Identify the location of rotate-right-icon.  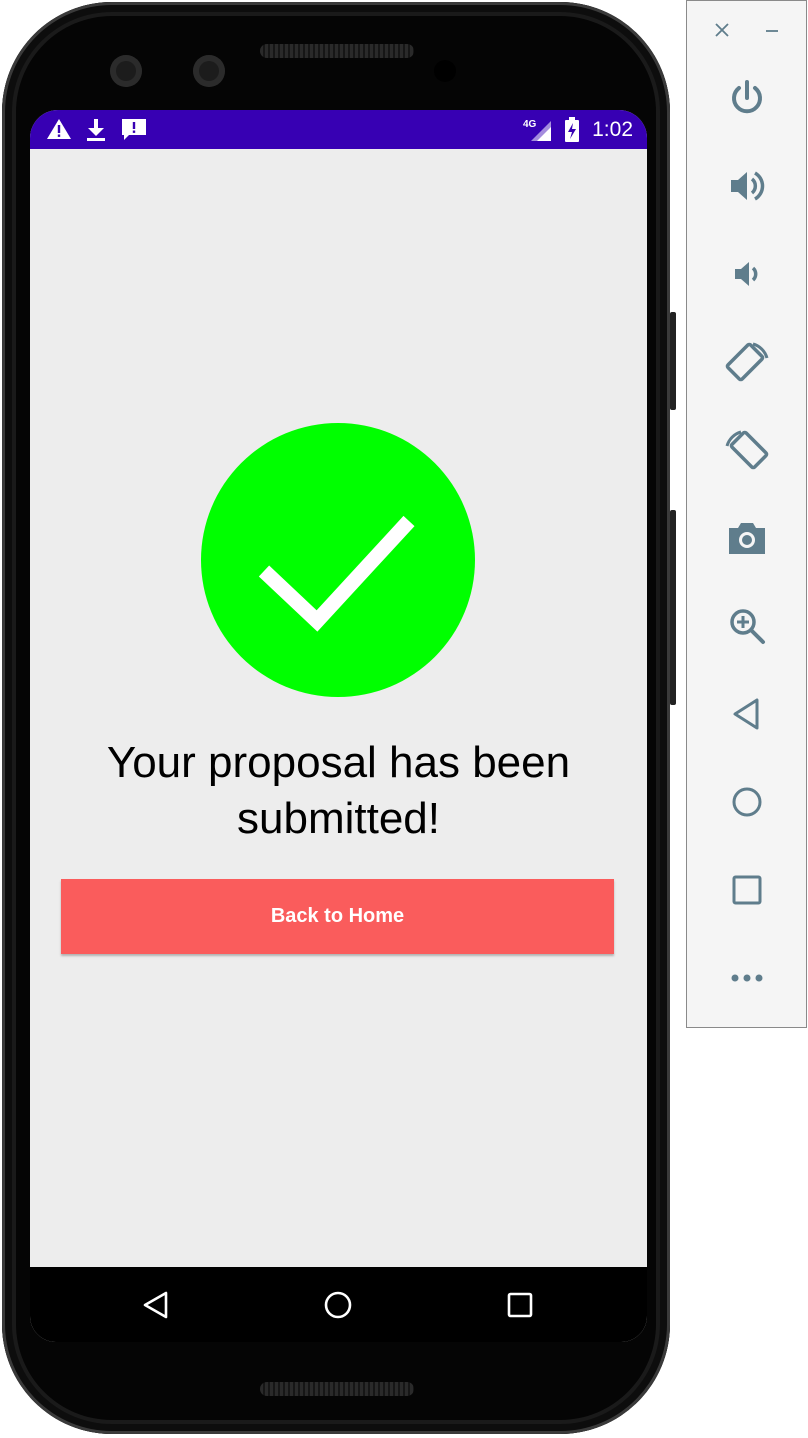
(747, 450).